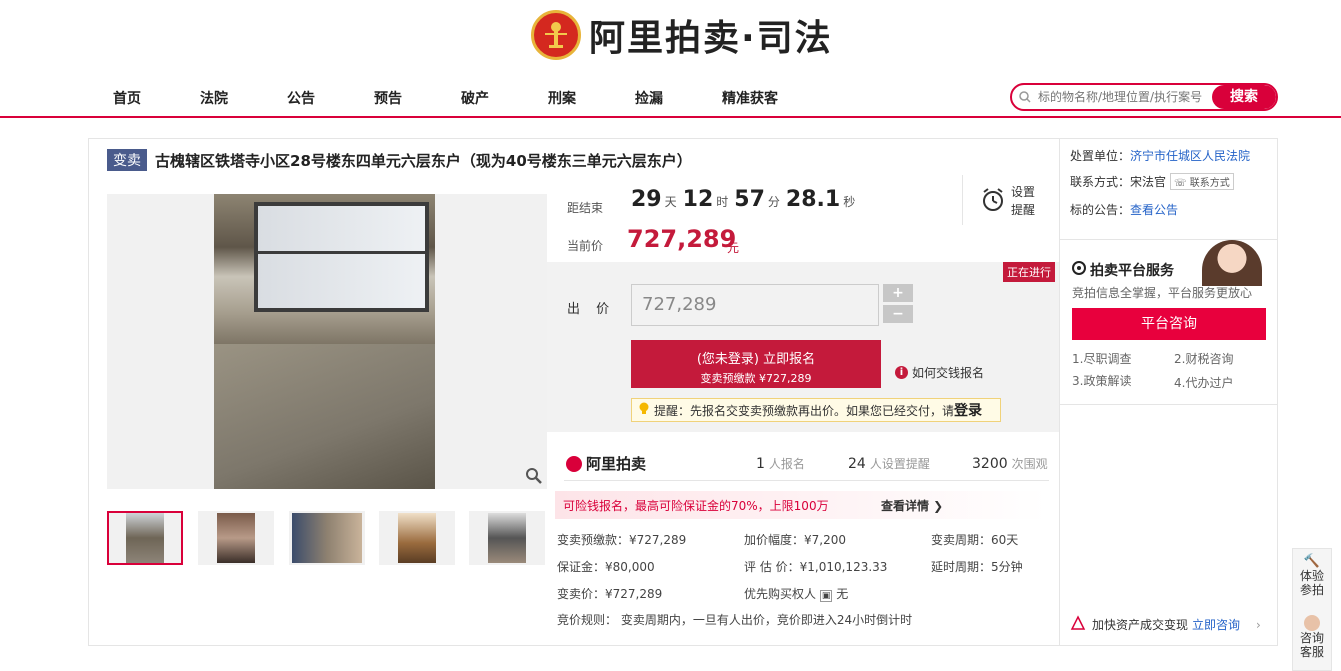  I want to click on main-nav: 首页 法院 公告 预告 破产 刑案 捡漏 精准获客 搜索, so click(670, 98).